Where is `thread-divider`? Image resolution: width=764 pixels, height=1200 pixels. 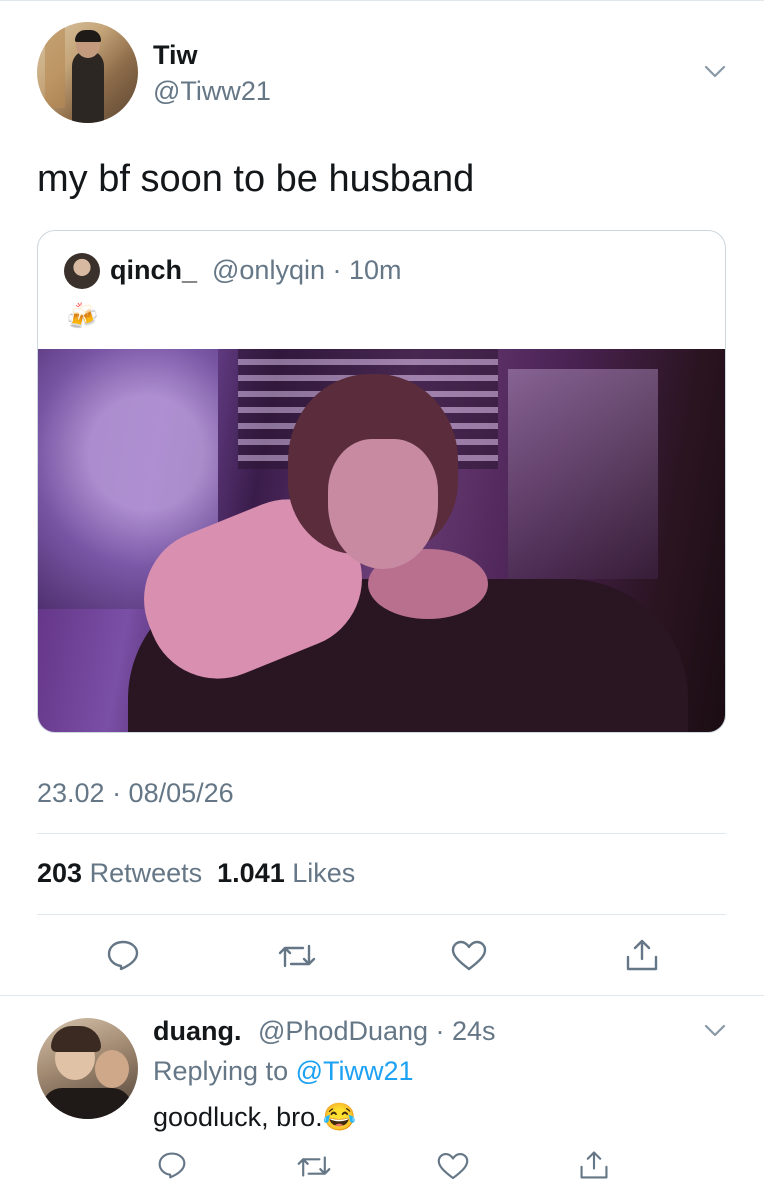 thread-divider is located at coordinates (382, 995).